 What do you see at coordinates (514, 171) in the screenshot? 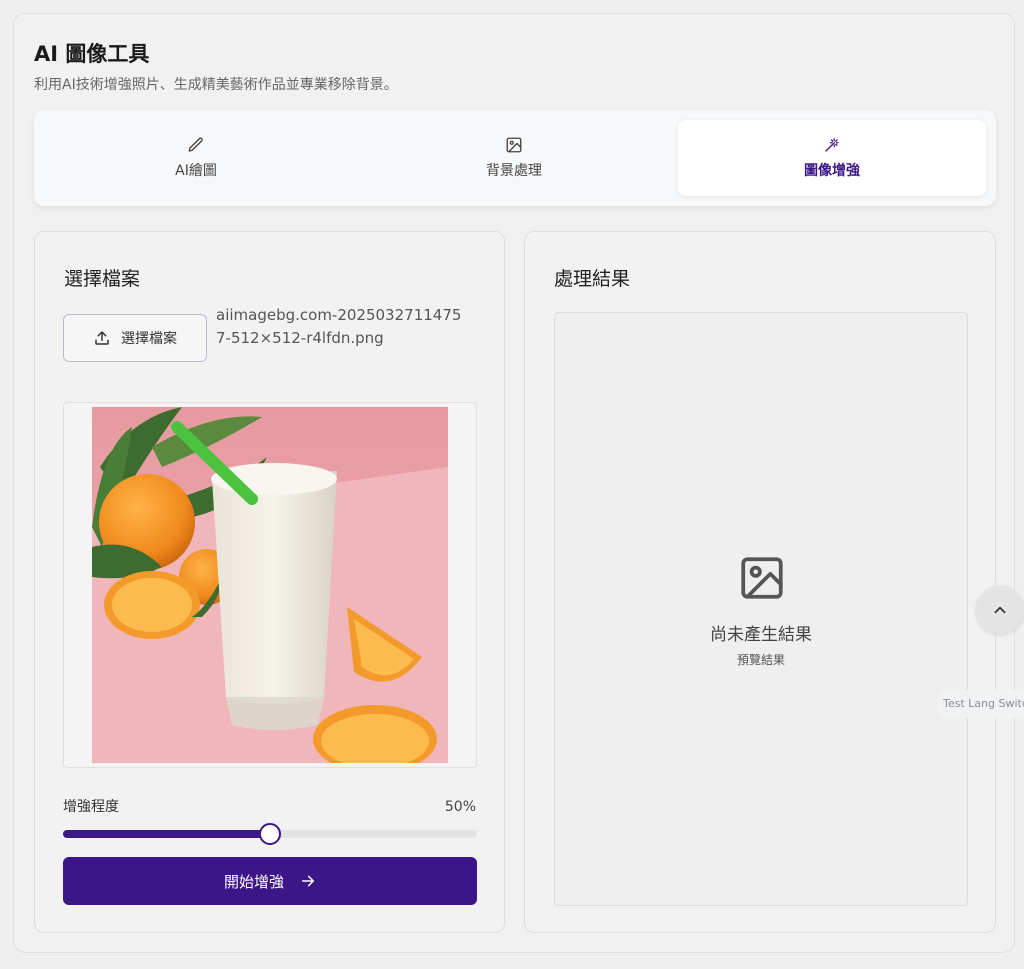
I see `tab-label: 背景處理` at bounding box center [514, 171].